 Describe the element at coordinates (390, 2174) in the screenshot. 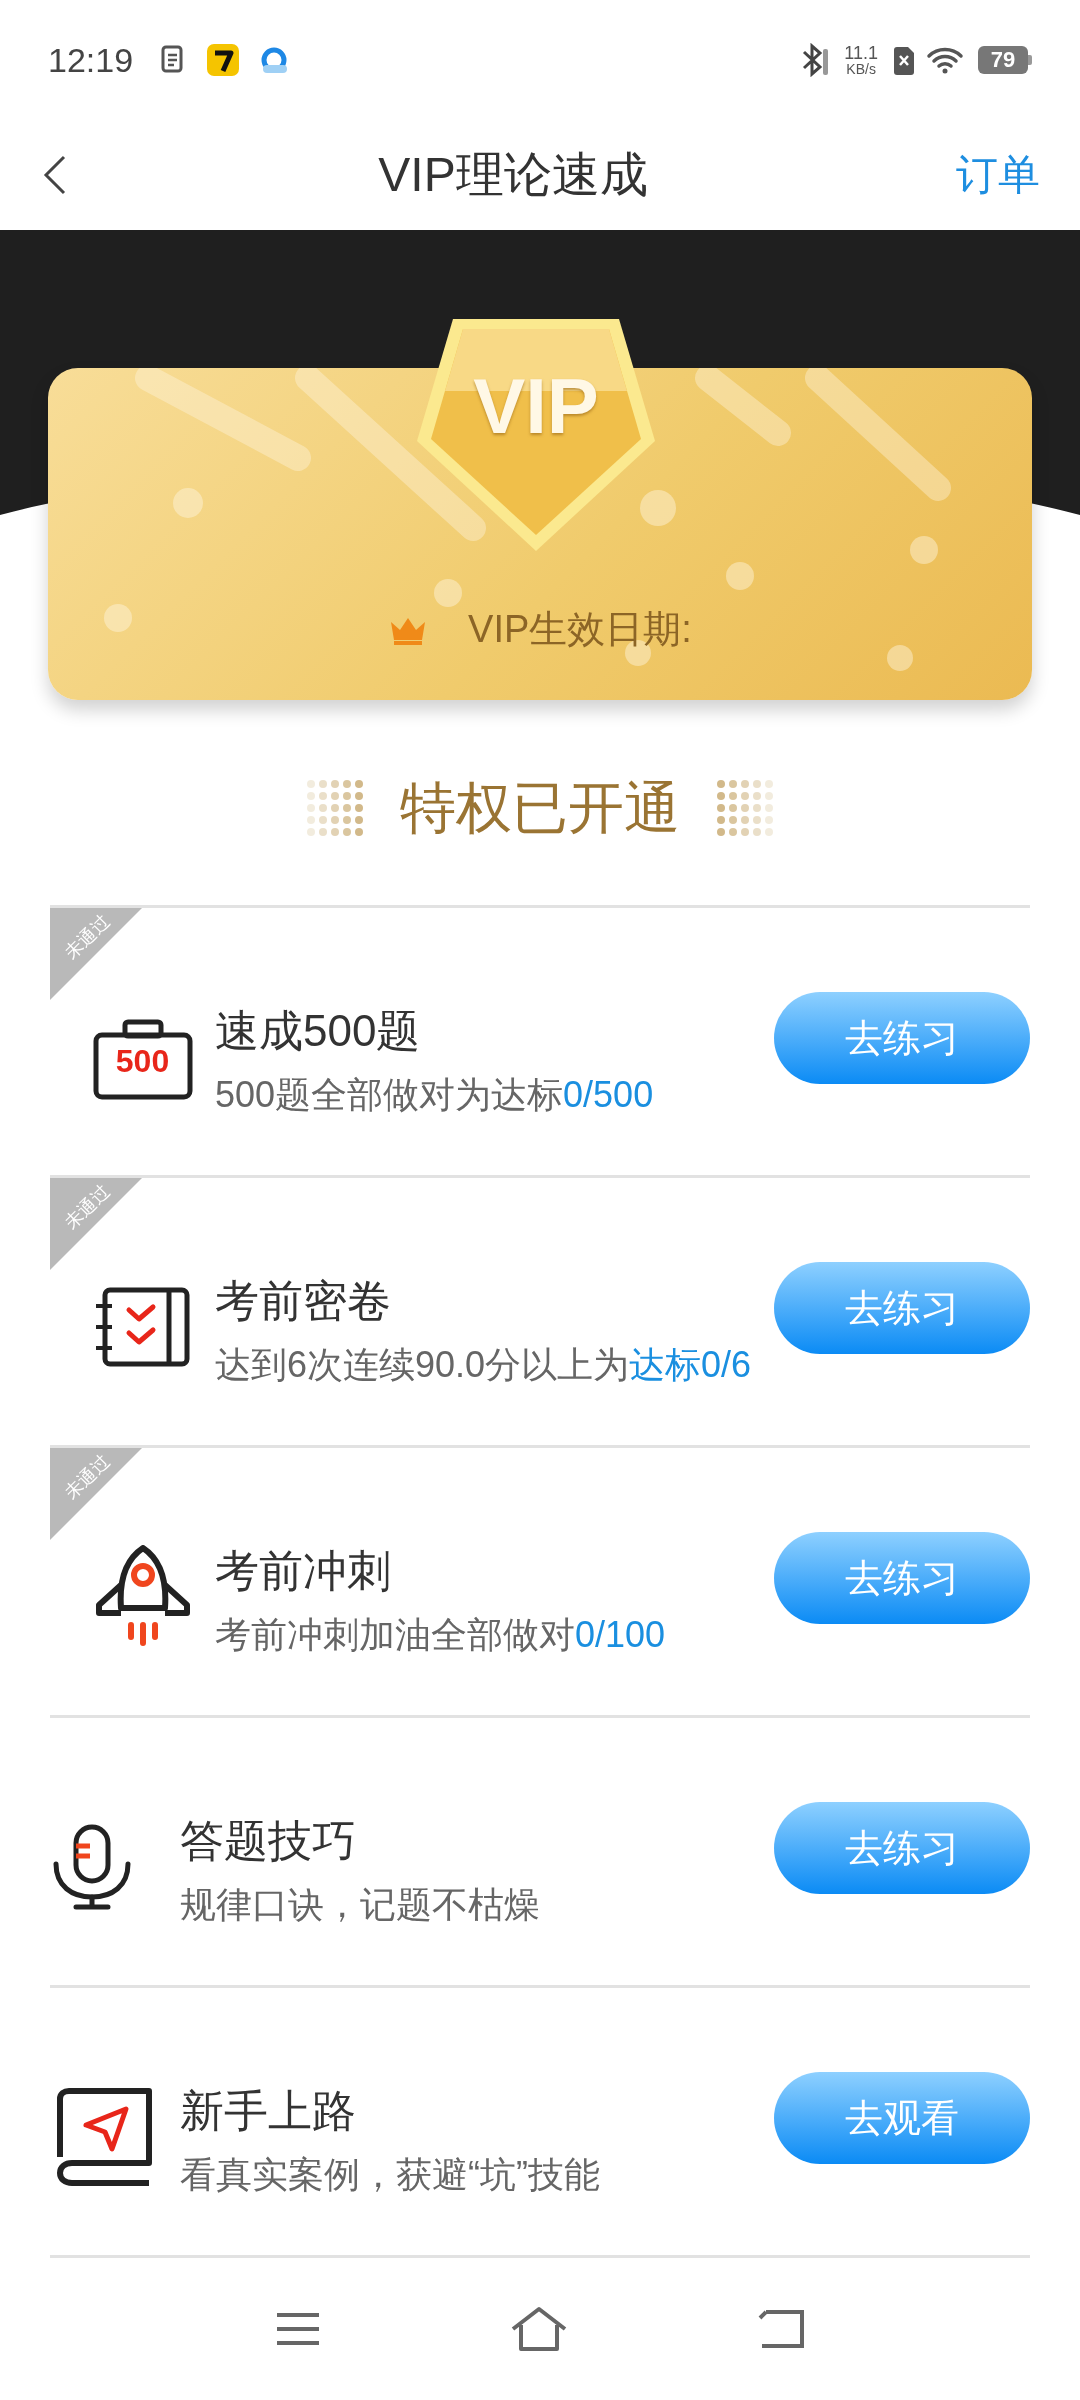

I see `item-description: 看真实案例，获避“坑”技能` at that location.